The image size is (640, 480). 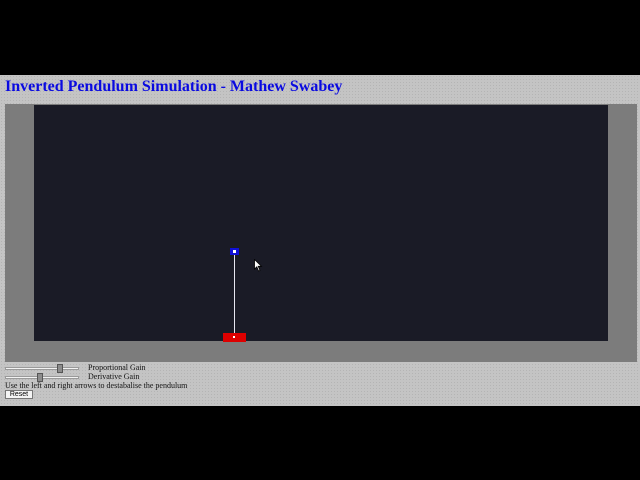 What do you see at coordinates (234, 251) in the screenshot?
I see `pendulum-bob` at bounding box center [234, 251].